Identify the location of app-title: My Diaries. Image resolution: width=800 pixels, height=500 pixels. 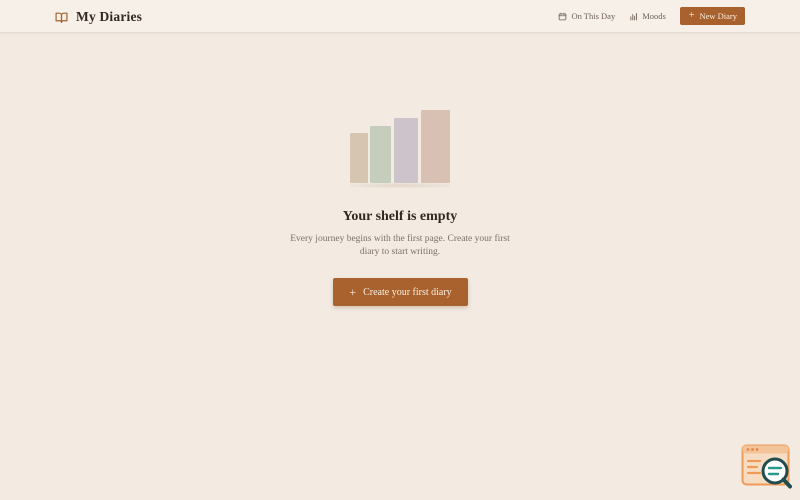
(109, 16).